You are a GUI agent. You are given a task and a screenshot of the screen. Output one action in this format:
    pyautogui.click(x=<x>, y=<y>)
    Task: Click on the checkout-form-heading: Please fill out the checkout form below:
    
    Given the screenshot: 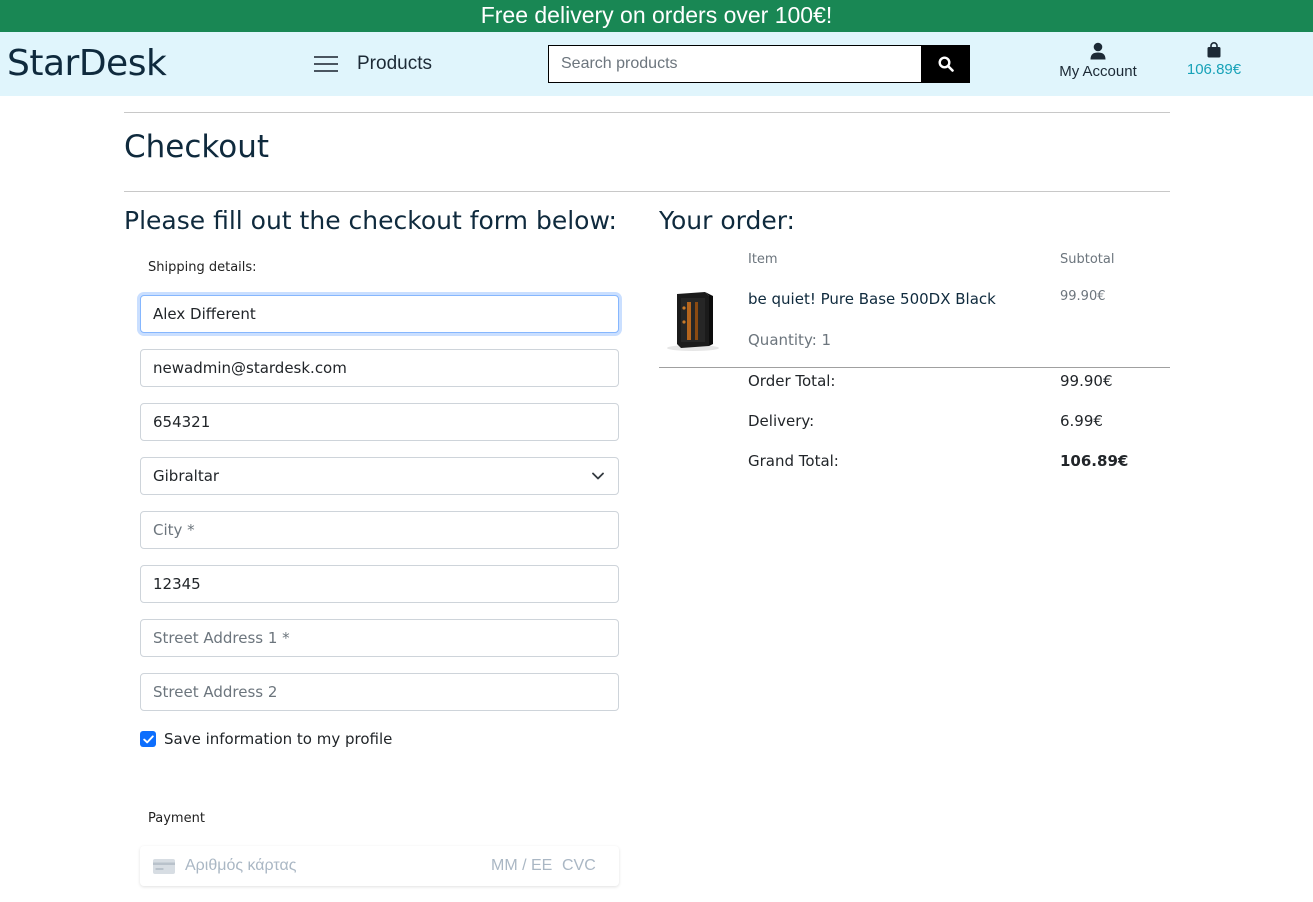 What is the action you would take?
    pyautogui.click(x=370, y=220)
    